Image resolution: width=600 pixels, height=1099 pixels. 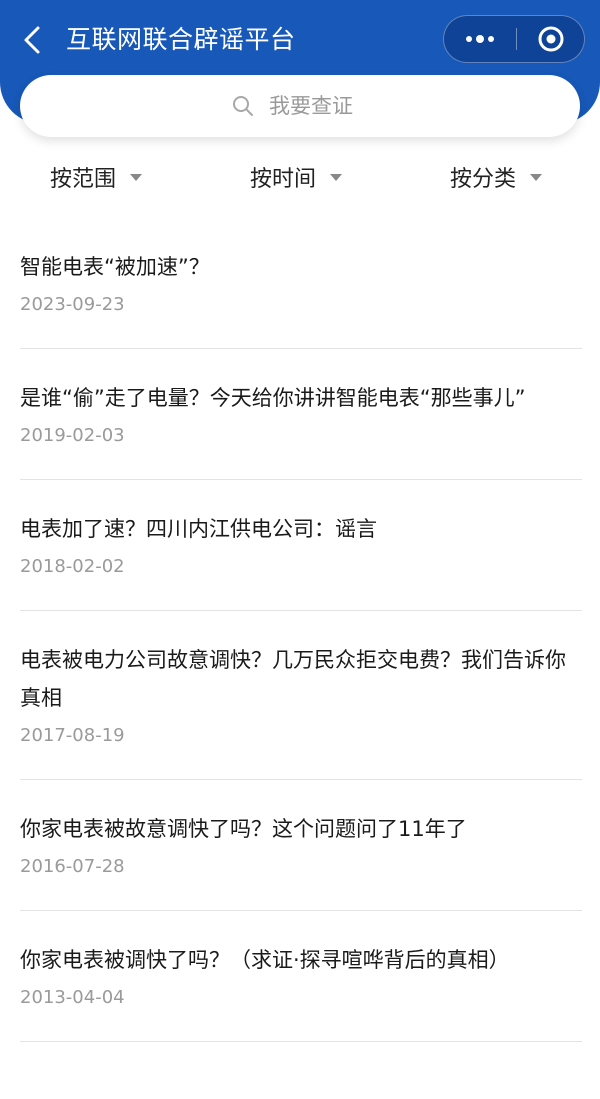 I want to click on filter-category-label: 按分类, so click(x=483, y=179).